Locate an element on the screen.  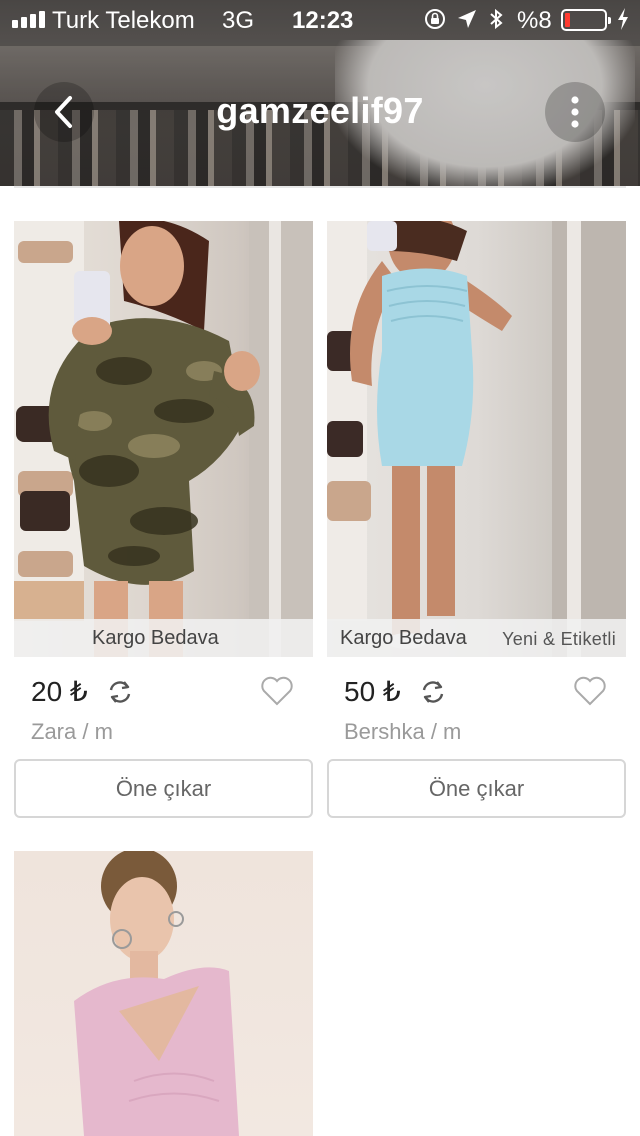
status-bar: Turk Telekom 3G 12:23 %8 is located at coordinates (320, 20).